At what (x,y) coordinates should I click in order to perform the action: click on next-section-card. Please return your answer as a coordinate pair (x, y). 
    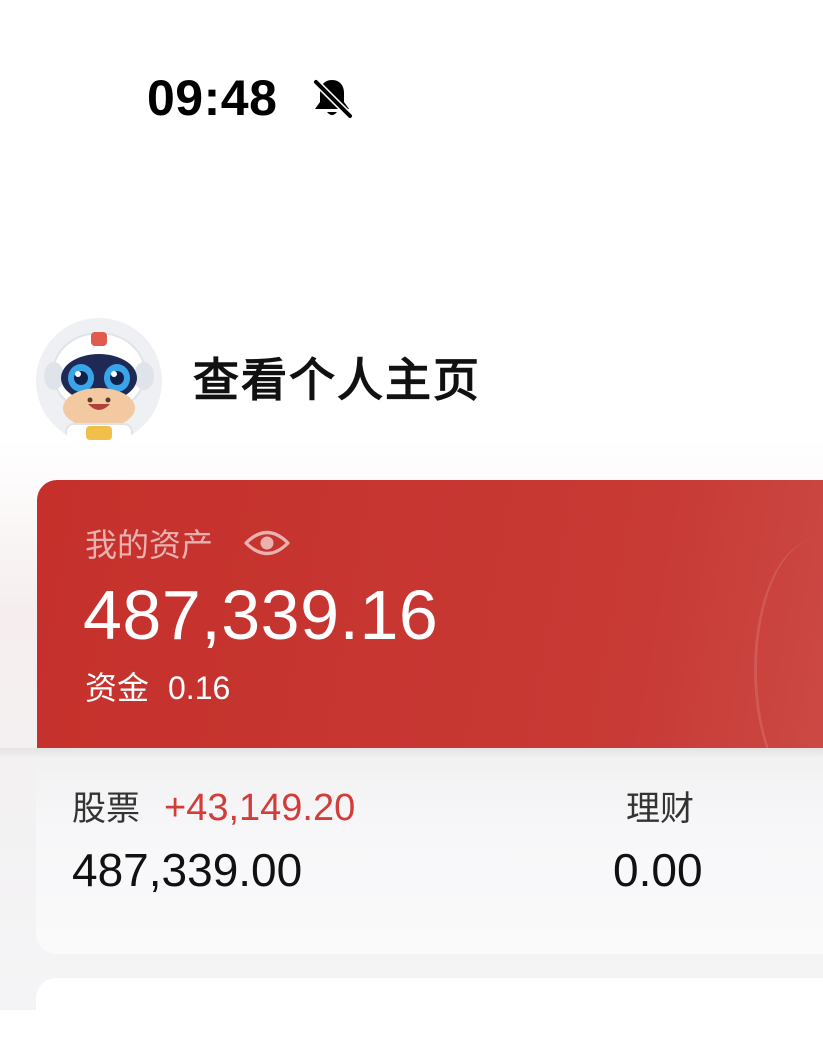
    Looking at the image, I should click on (429, 1018).